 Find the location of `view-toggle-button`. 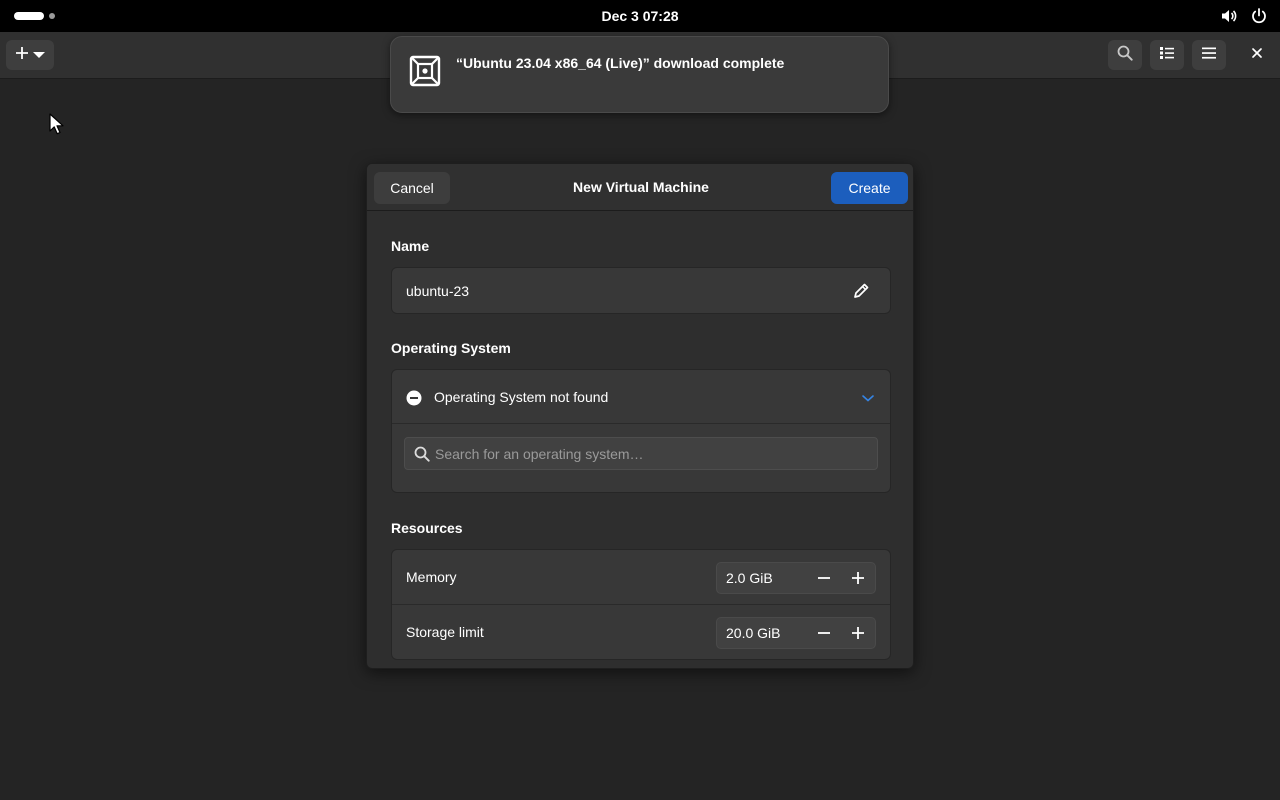

view-toggle-button is located at coordinates (1167, 55).